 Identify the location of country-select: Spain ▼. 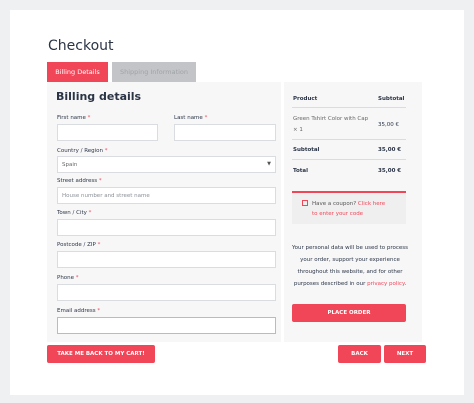
(166, 164).